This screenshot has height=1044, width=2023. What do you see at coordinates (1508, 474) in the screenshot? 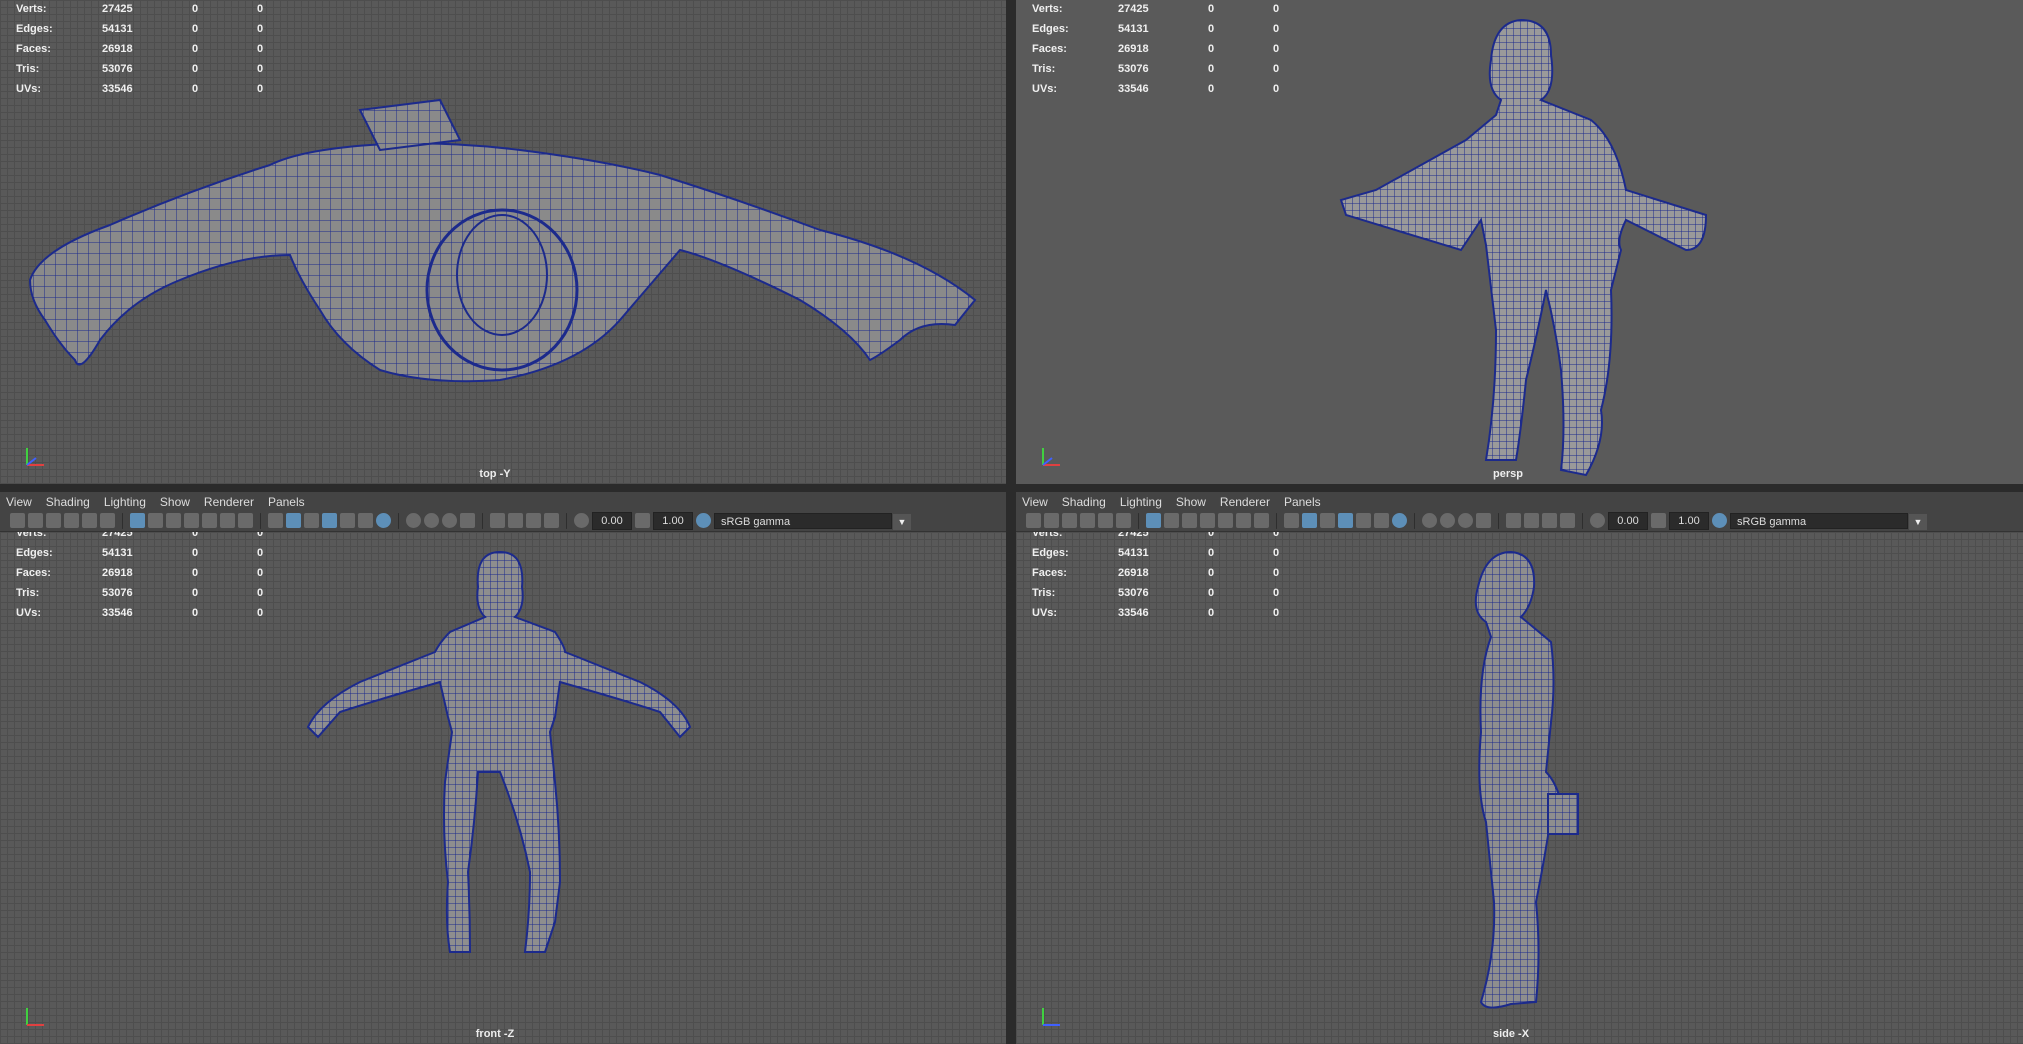
I see `viewport-label-persp: persp` at bounding box center [1508, 474].